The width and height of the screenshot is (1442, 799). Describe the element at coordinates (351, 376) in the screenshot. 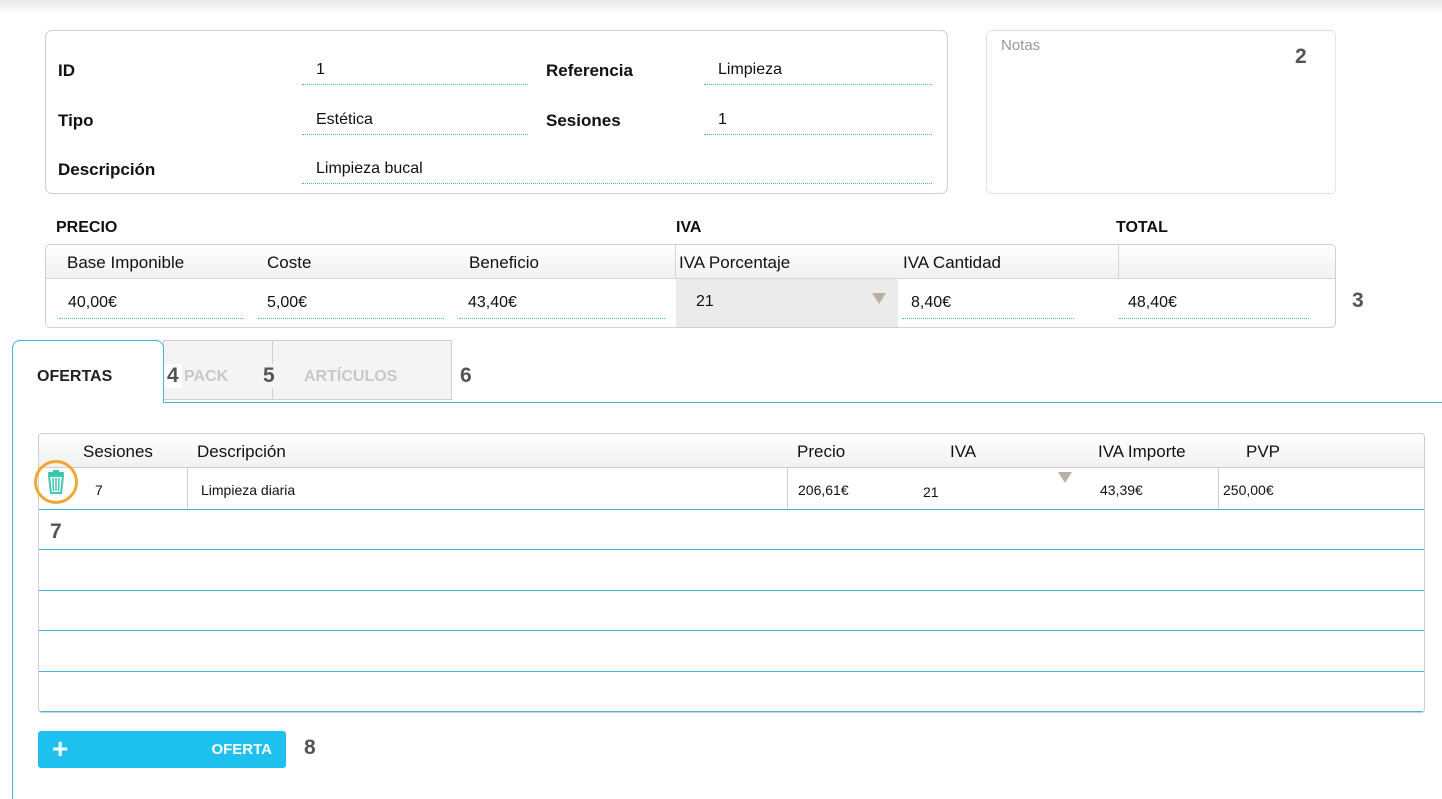

I see `tab-articulos-label: ARTÍCULOS` at that location.